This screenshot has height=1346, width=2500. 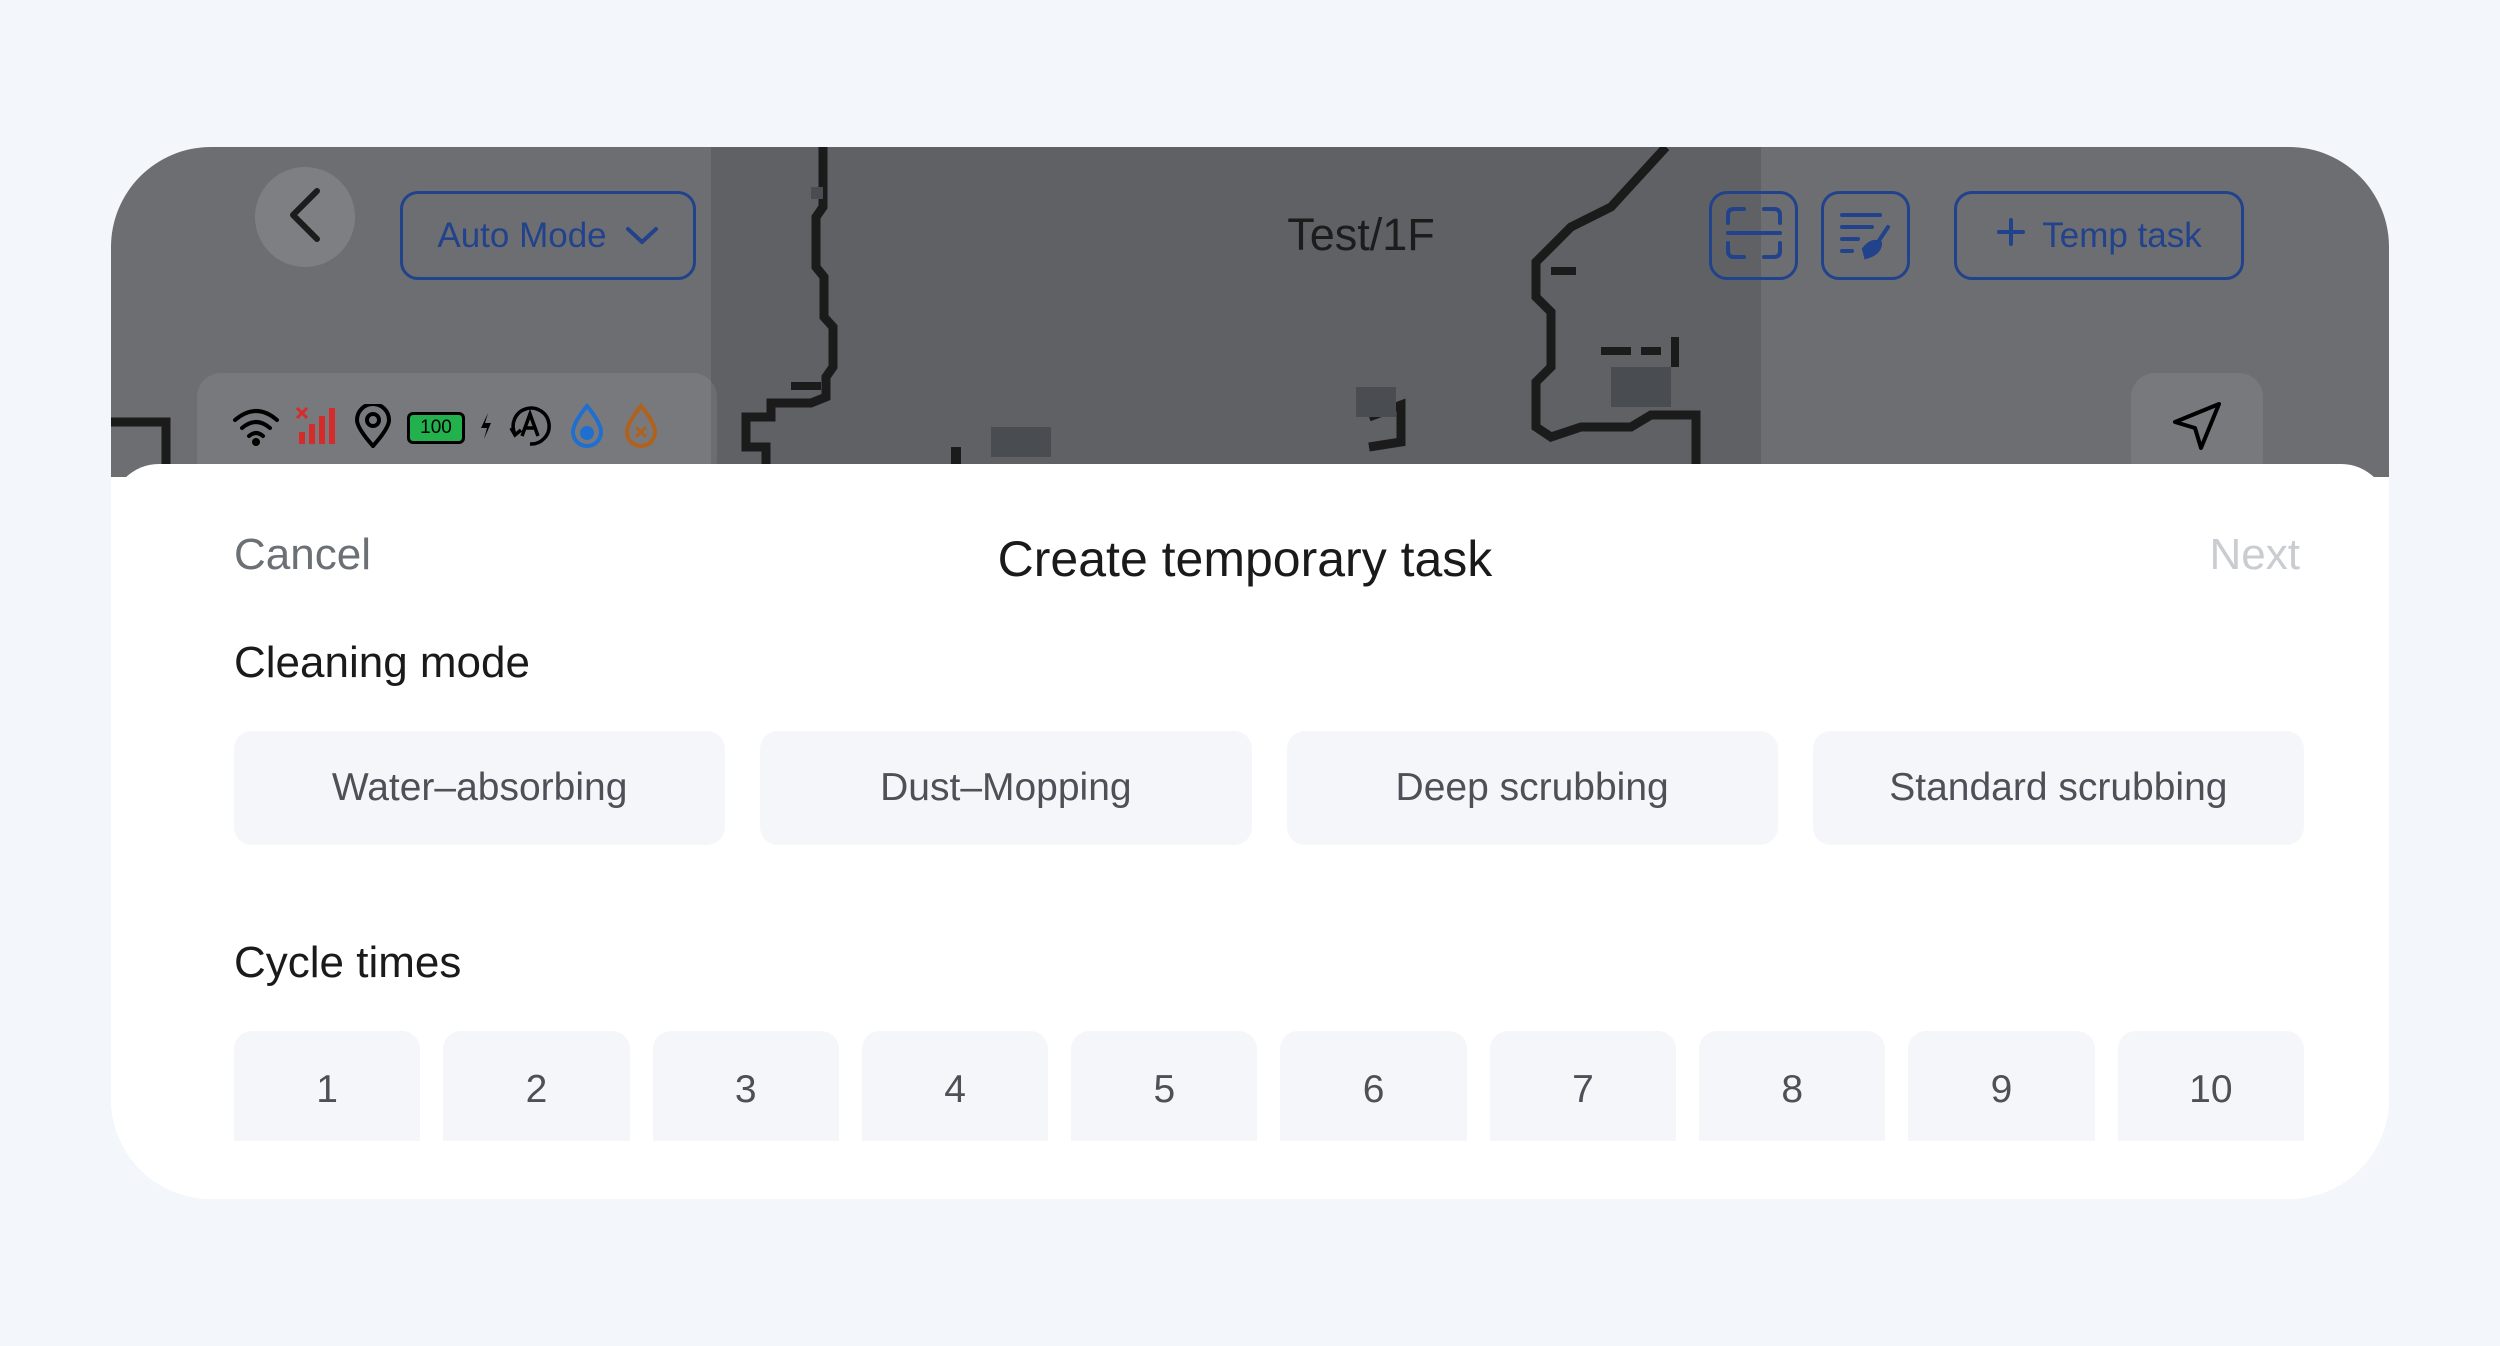 What do you see at coordinates (2058, 788) in the screenshot?
I see `mode-option-standard-scrubbing: Standard scrubbing` at bounding box center [2058, 788].